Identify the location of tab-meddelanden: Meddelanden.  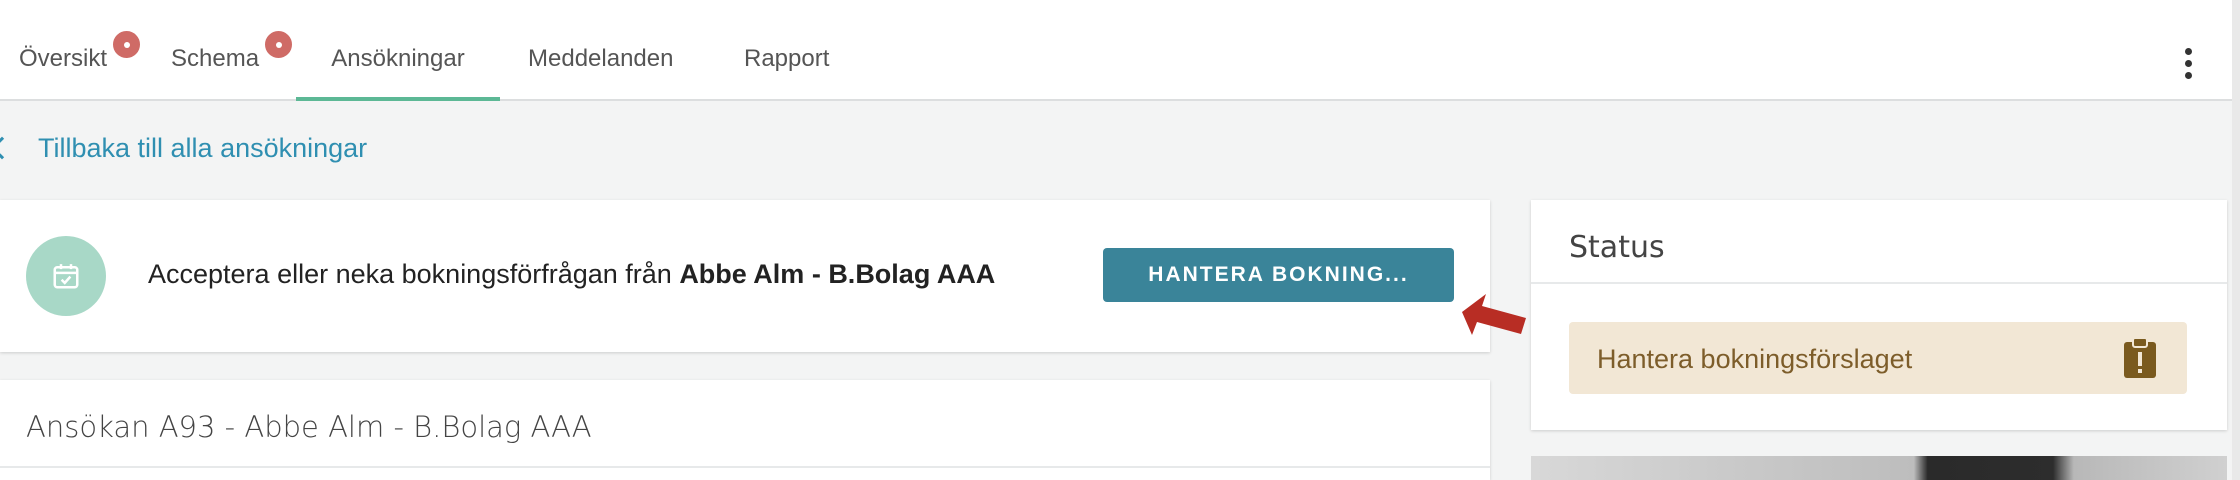
(600, 50).